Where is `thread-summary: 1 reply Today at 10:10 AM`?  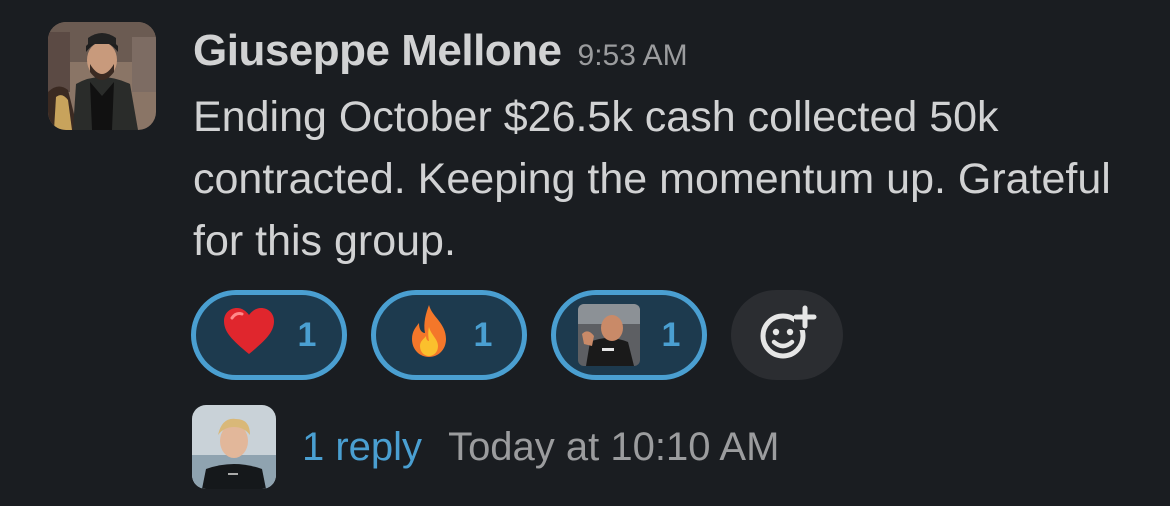
thread-summary: 1 reply Today at 10:10 AM is located at coordinates (485, 447).